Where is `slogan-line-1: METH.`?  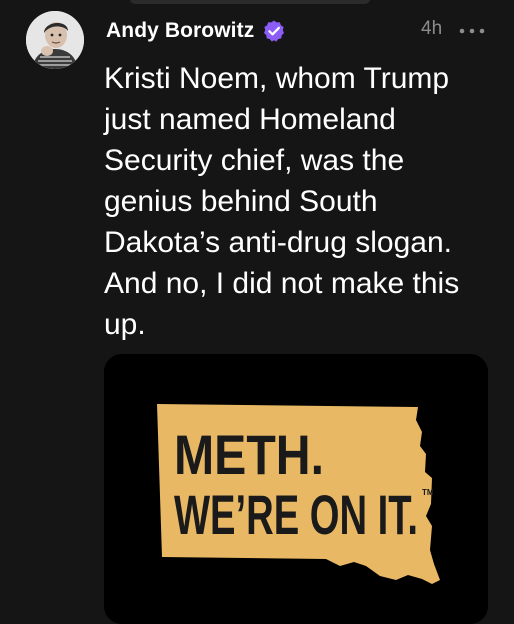
slogan-line-1: METH. is located at coordinates (249, 454).